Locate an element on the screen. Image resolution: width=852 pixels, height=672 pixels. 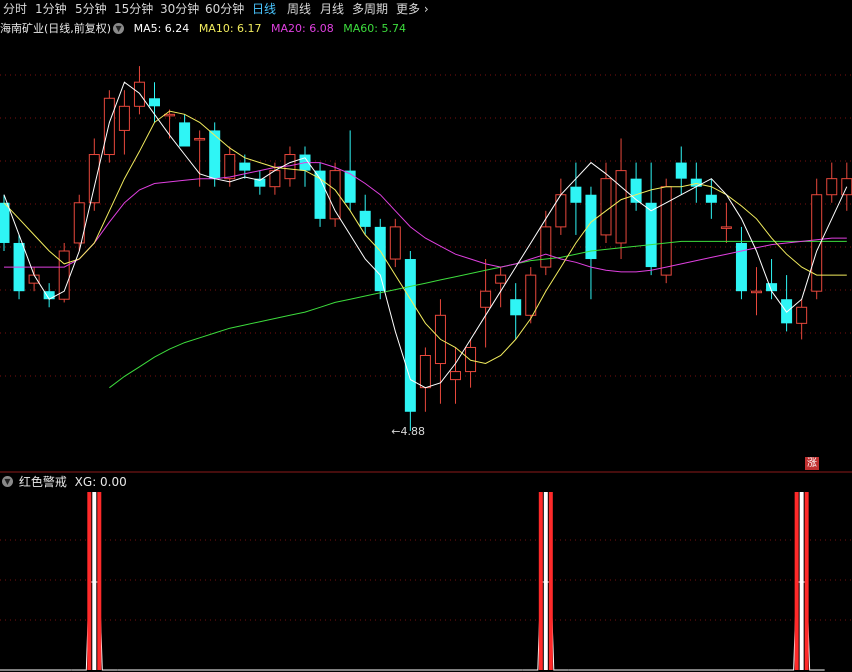
indicator-legend: ▼ 红色警戒 XG: 0.00 is located at coordinates (63, 482).